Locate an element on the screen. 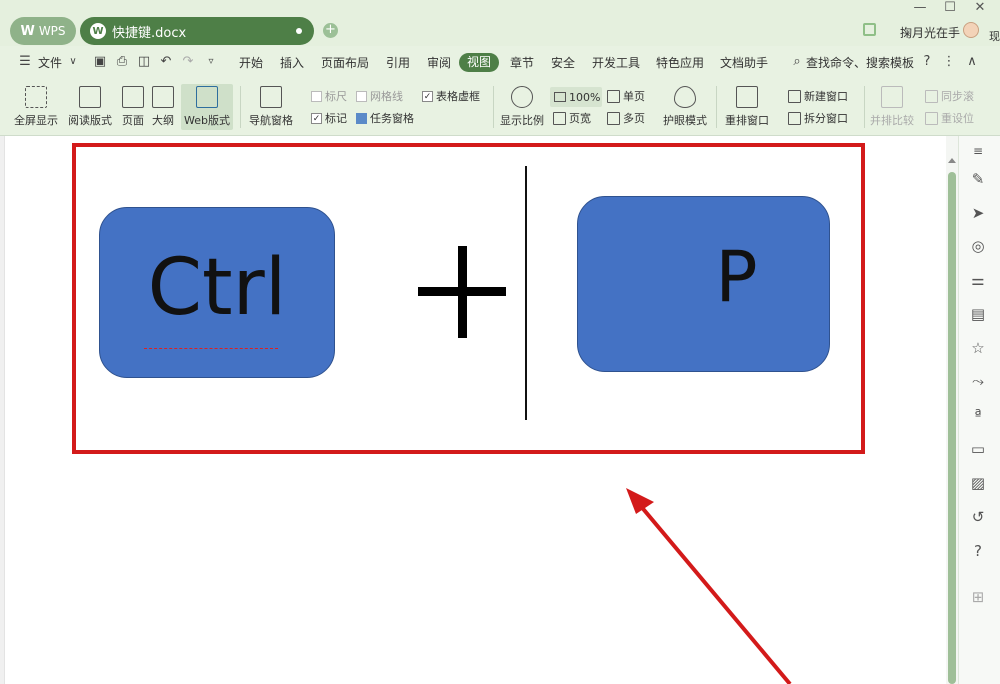 The image size is (1000, 684). zoom-100-button: 100% is located at coordinates (576, 97).